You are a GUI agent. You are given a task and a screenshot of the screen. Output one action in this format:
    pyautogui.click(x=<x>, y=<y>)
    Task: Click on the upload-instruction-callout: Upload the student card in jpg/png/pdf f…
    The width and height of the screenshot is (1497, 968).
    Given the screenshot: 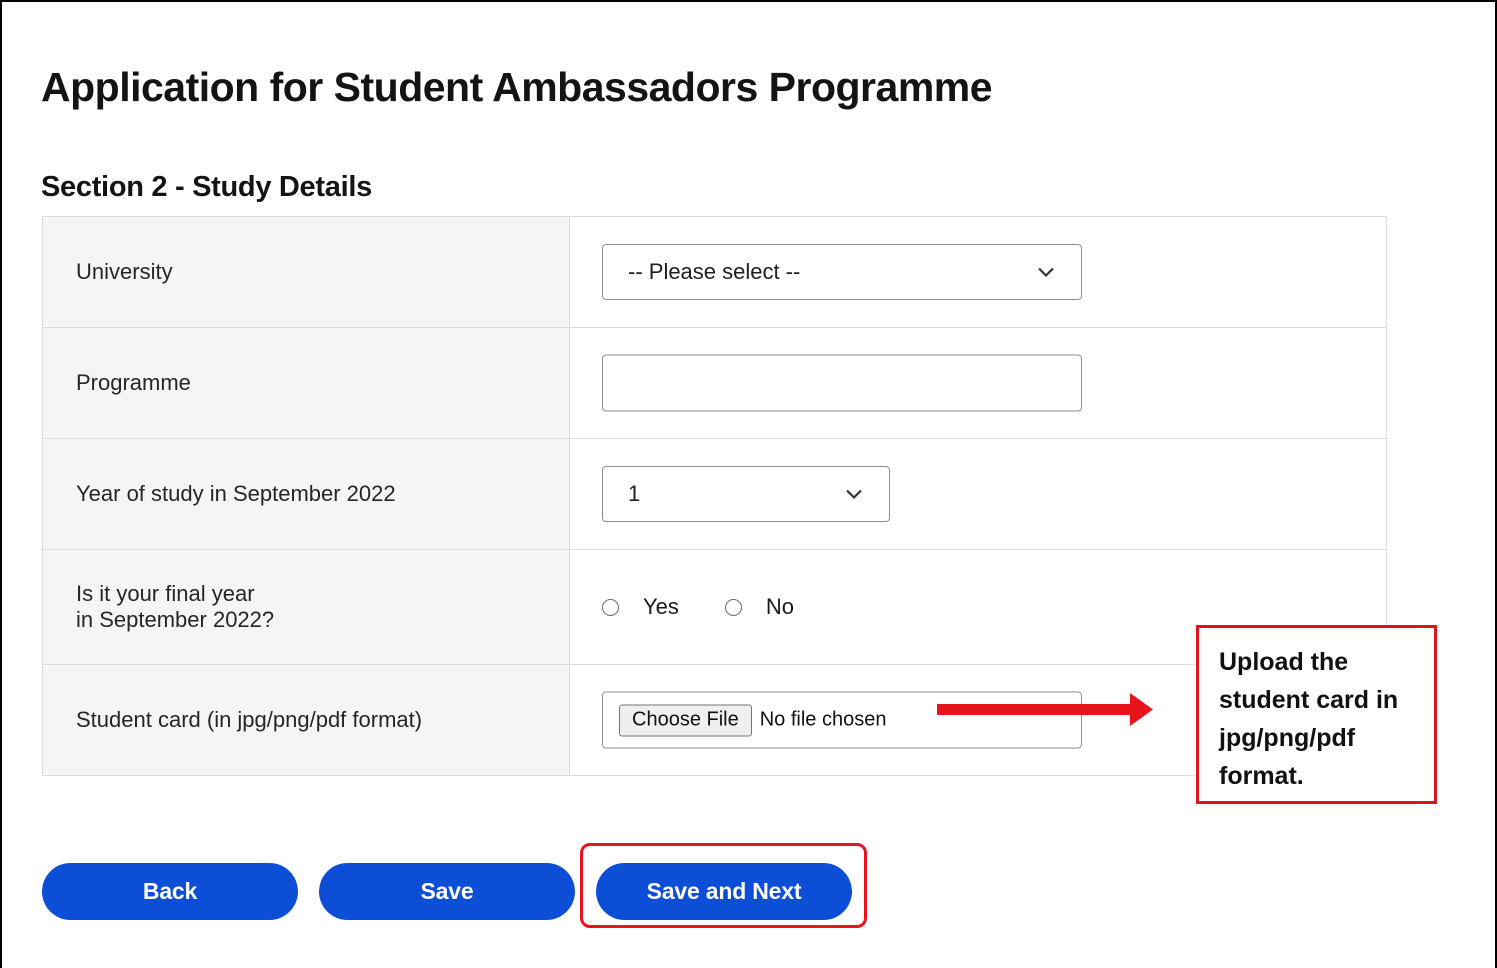 What is the action you would take?
    pyautogui.click(x=1316, y=714)
    